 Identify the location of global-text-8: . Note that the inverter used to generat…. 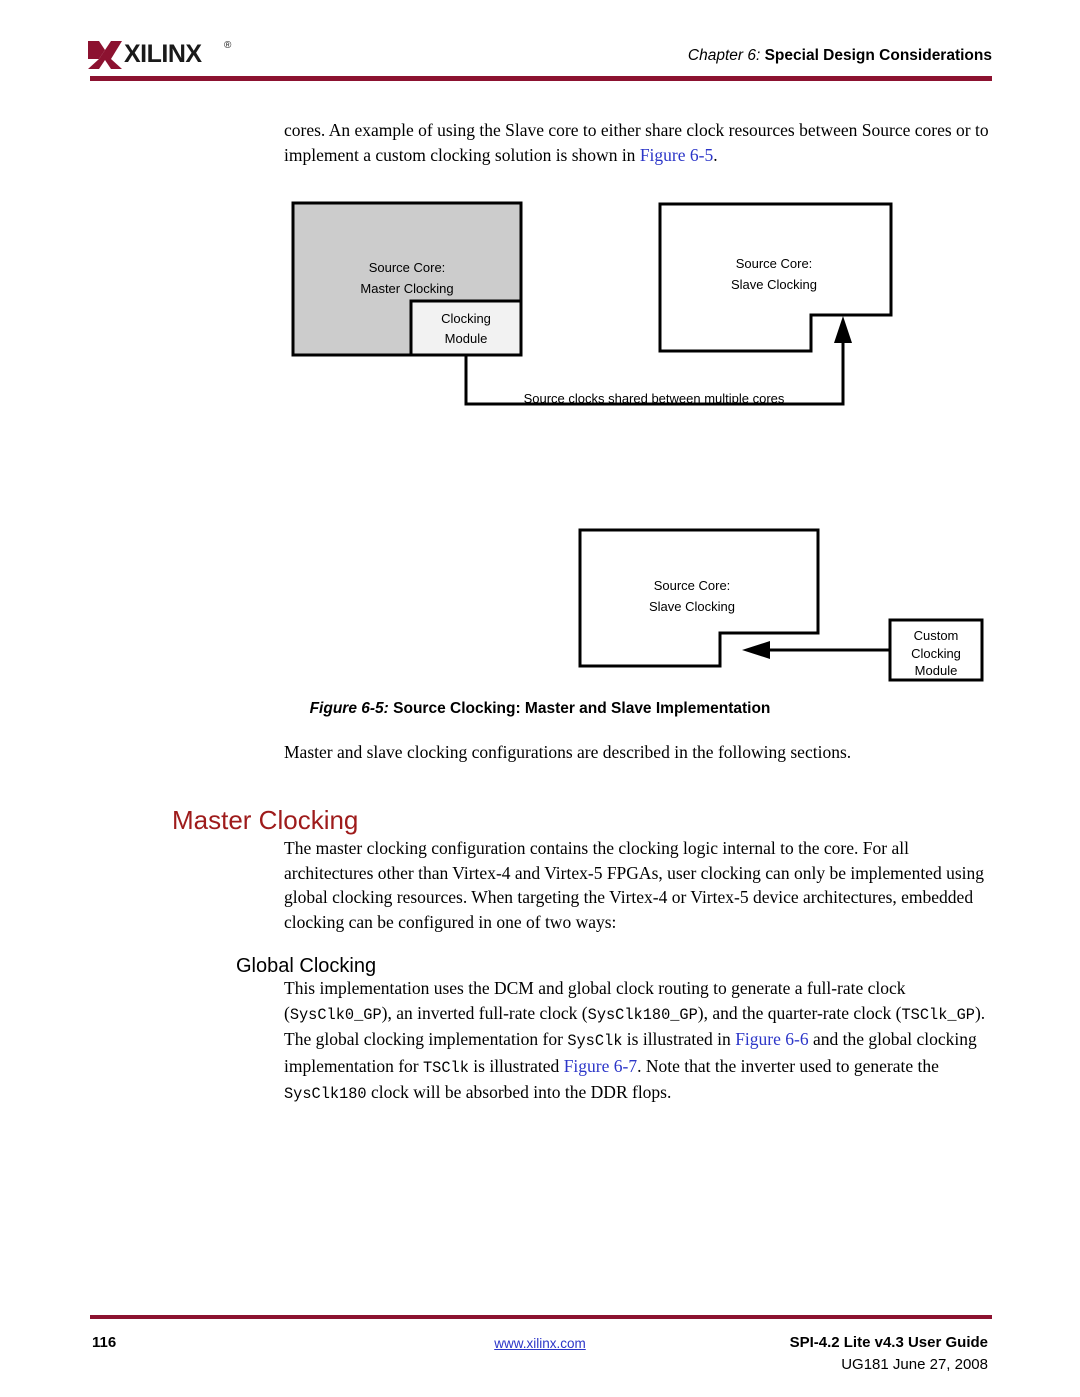
(788, 1065).